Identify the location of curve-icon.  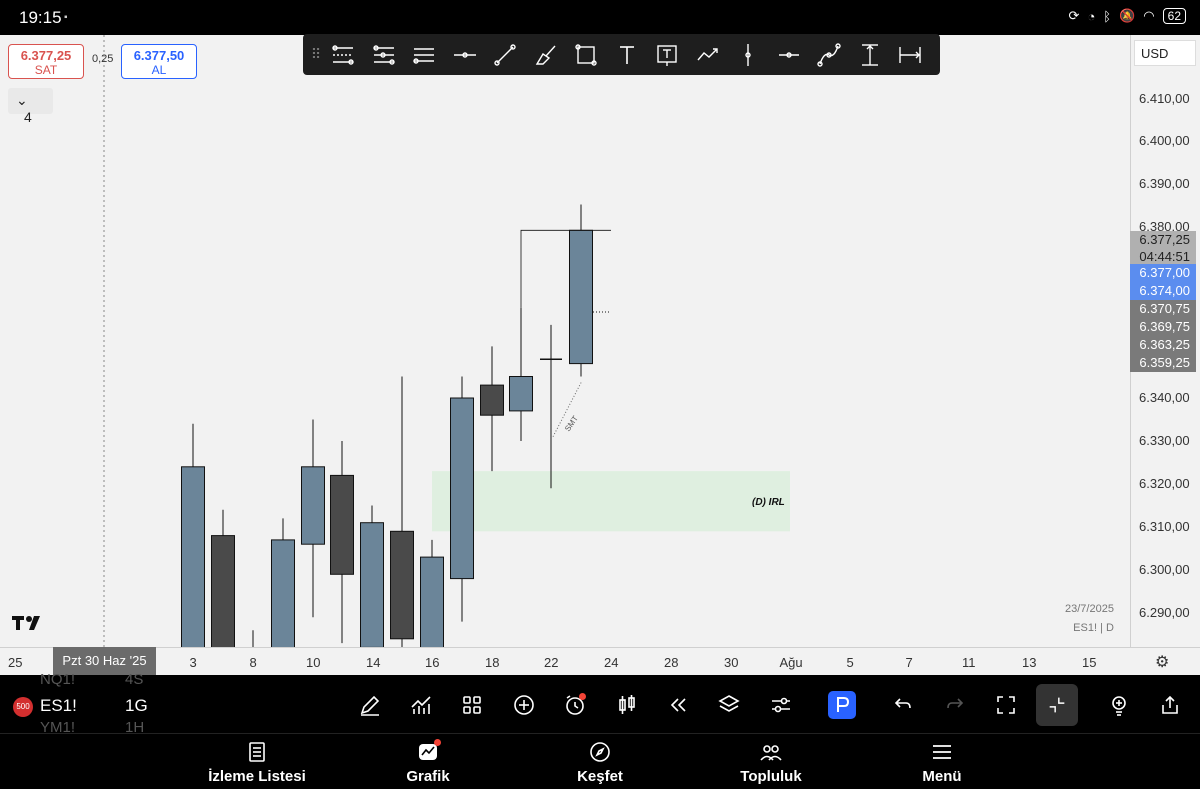
(829, 54).